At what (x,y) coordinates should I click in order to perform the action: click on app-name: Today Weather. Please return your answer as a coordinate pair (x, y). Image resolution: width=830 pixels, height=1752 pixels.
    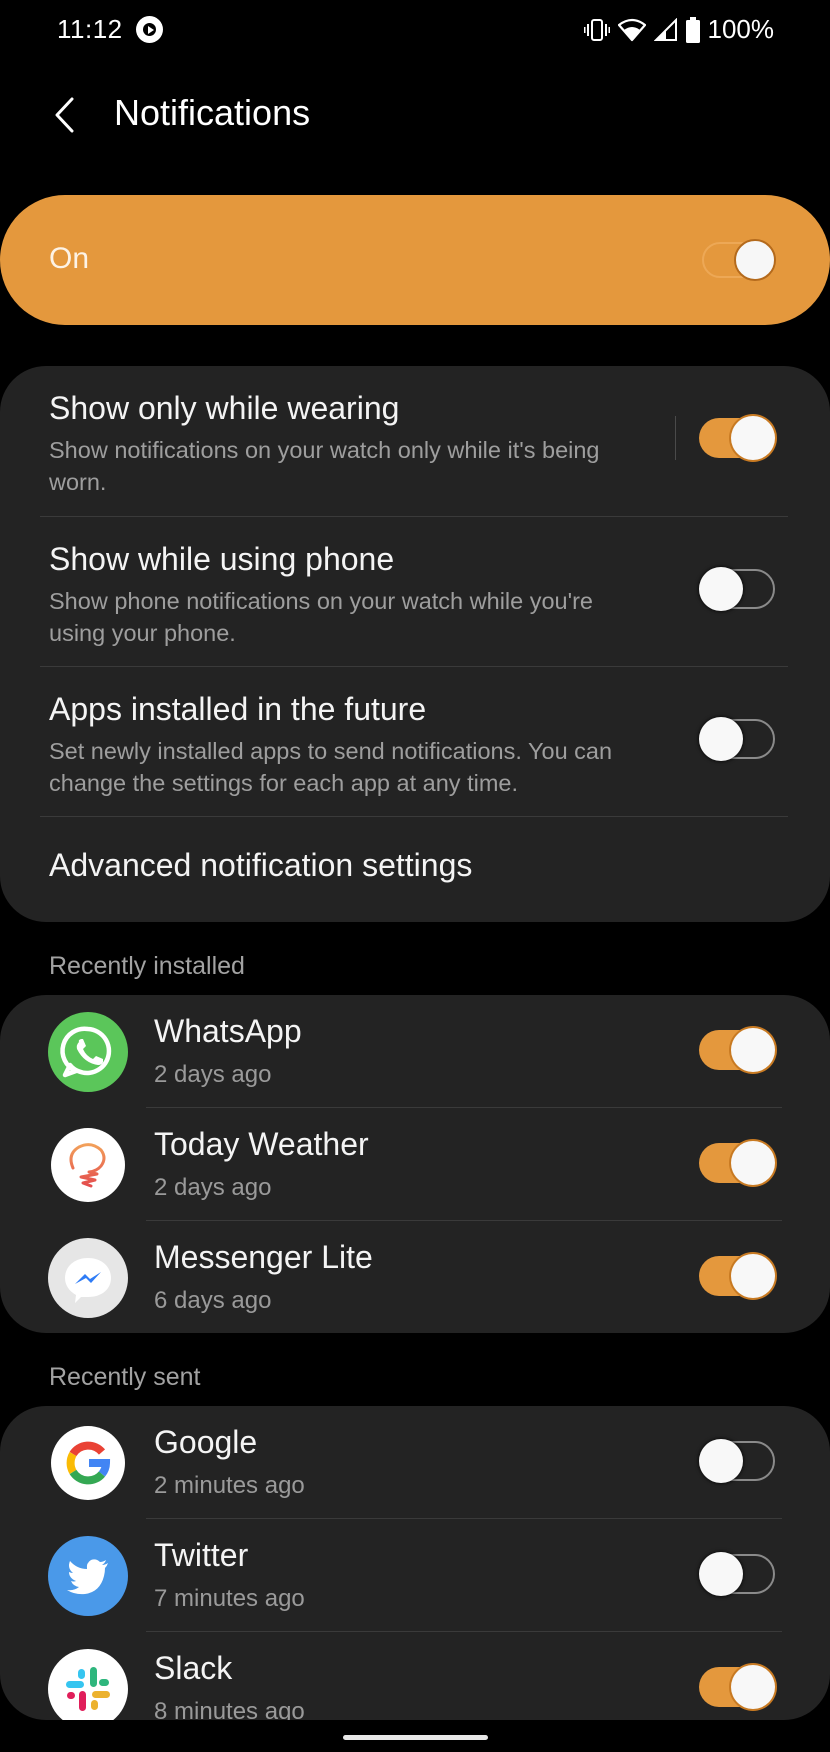
    Looking at the image, I should click on (261, 1144).